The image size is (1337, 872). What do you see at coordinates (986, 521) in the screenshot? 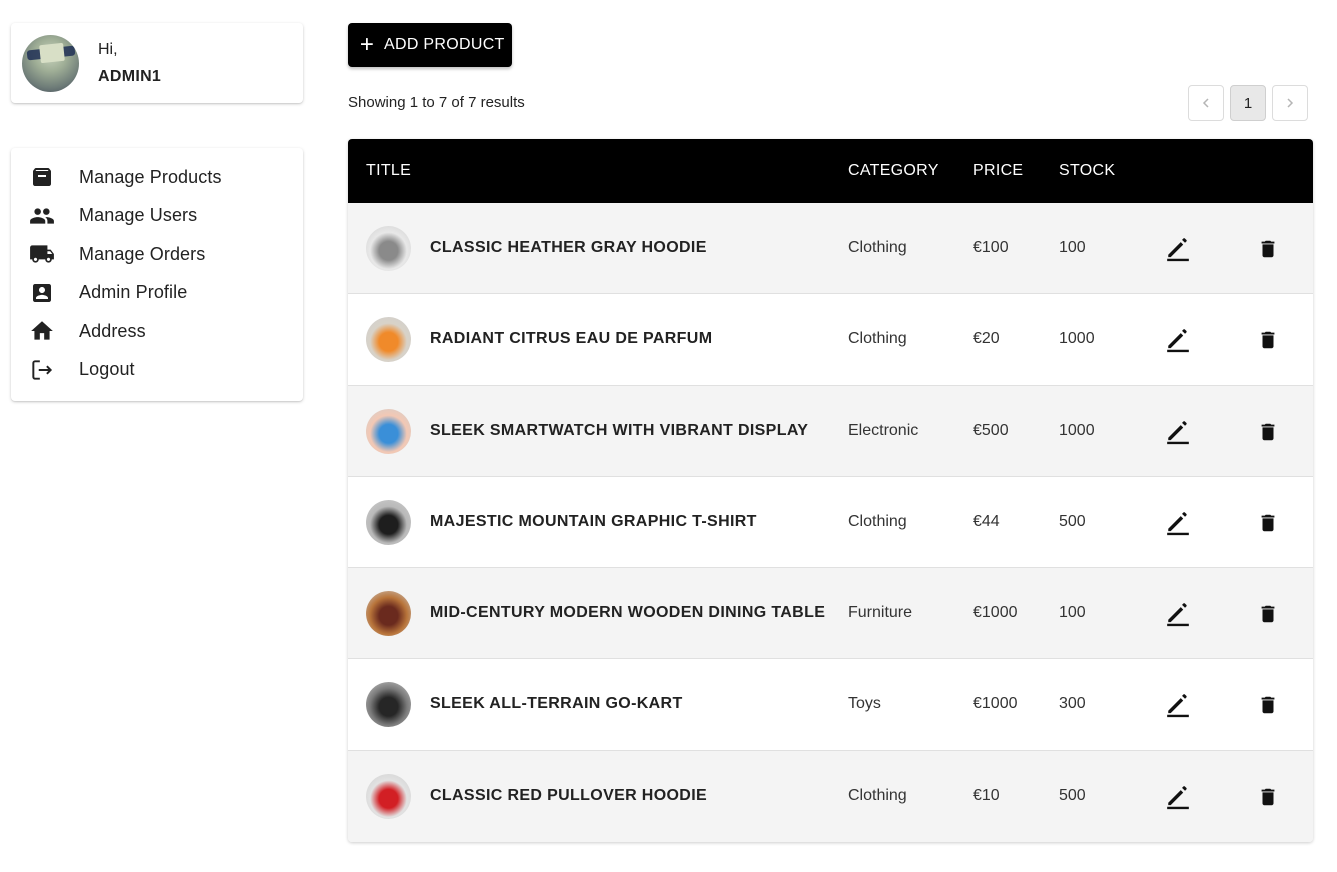
I see `product-price: €44` at bounding box center [986, 521].